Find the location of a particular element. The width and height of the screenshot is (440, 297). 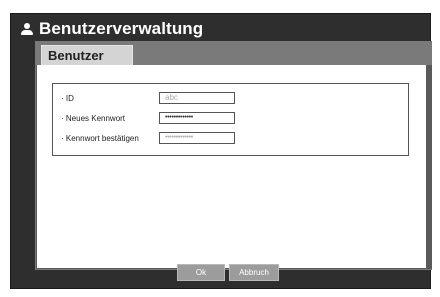

title-bar: Benutzerverwaltung is located at coordinates (220, 29).